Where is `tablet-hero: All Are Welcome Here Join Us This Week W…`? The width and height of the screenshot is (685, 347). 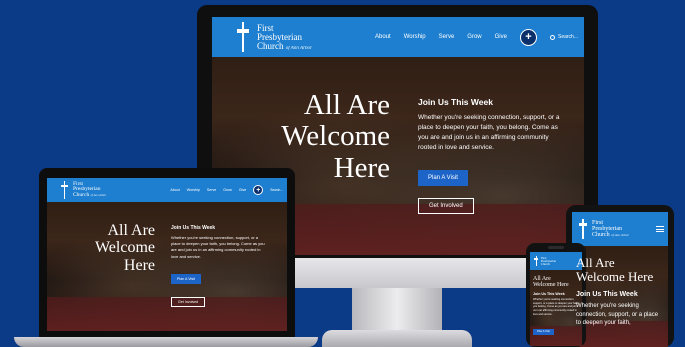
tablet-hero: All Are Welcome Here Join Us This Week W… is located at coordinates (620, 296).